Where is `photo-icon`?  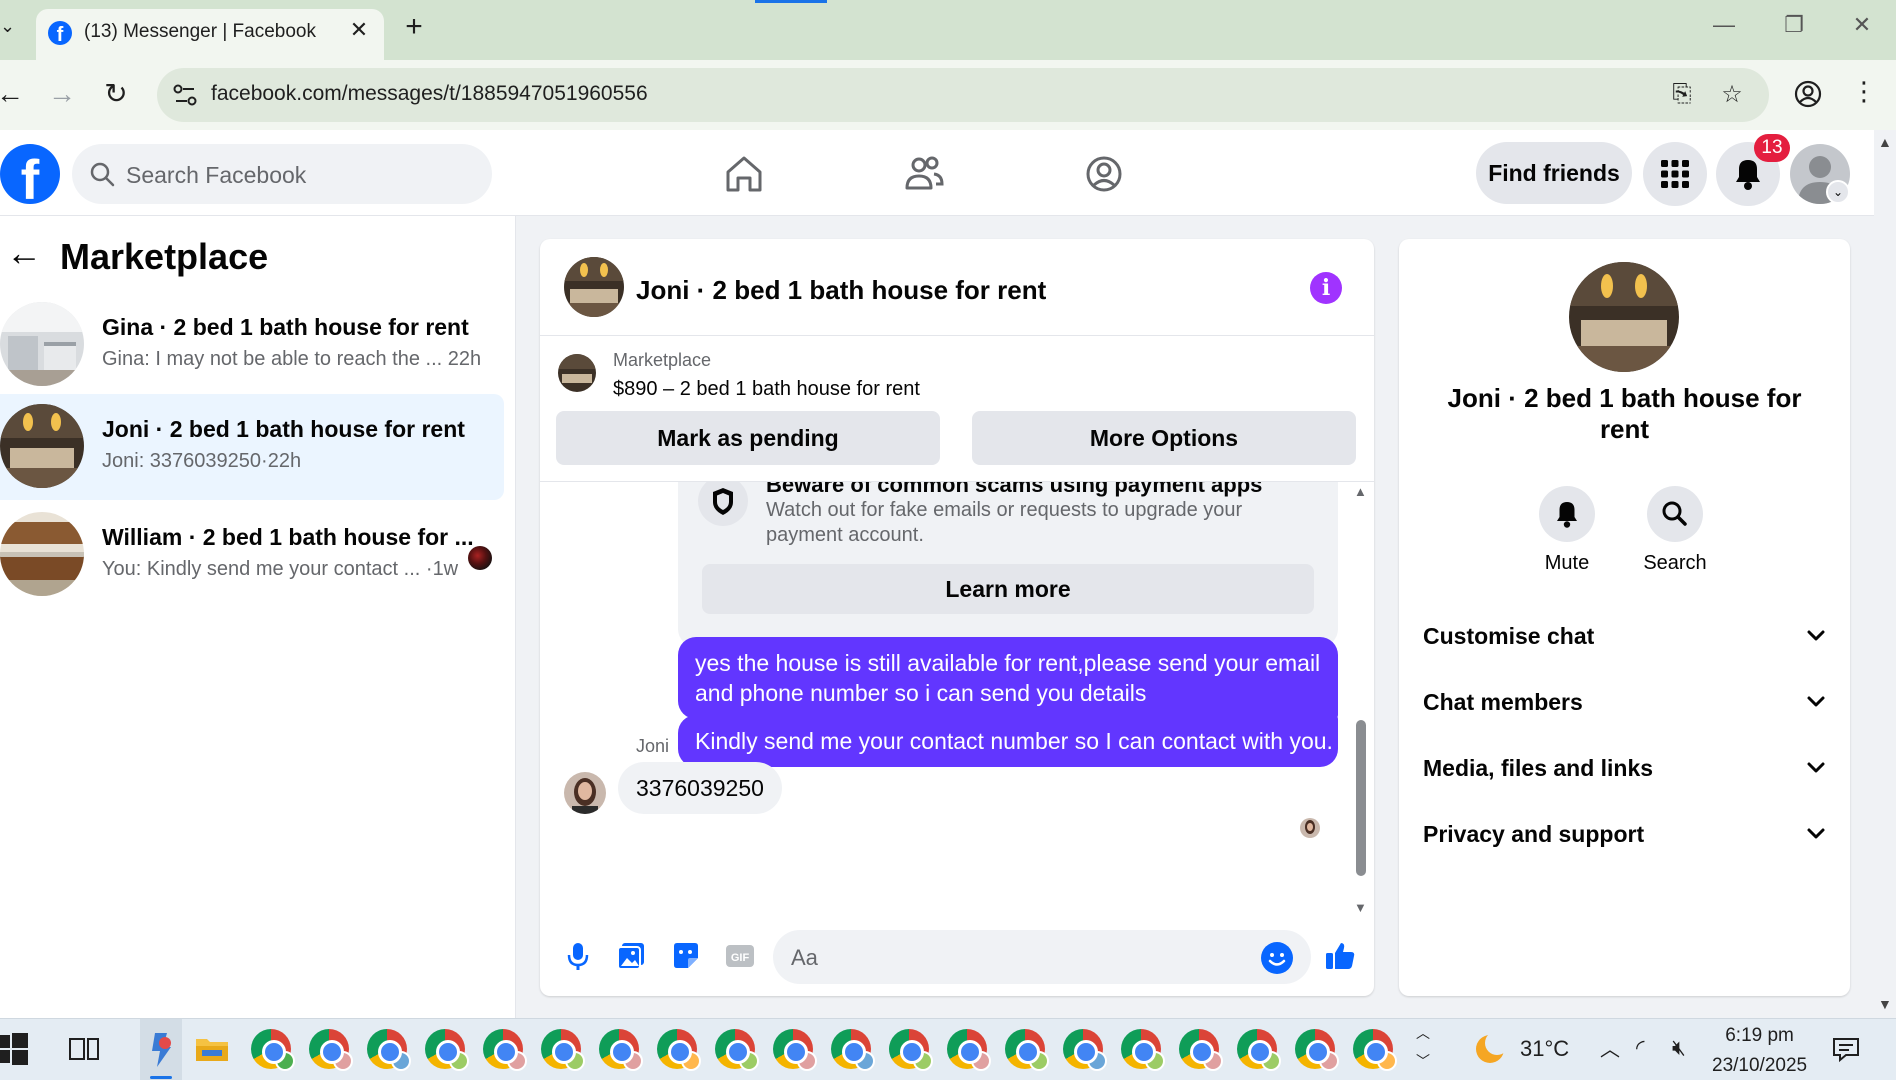
photo-icon is located at coordinates (632, 956).